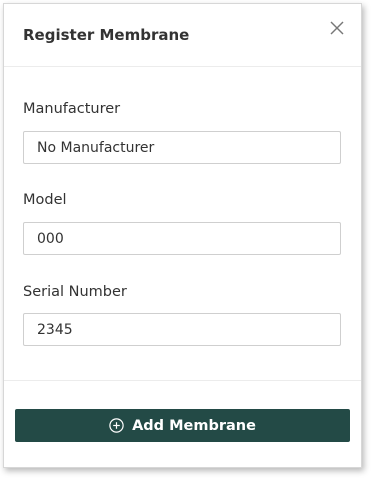  Describe the element at coordinates (194, 425) in the screenshot. I see `add-membrane-label: Add Membrane` at that location.